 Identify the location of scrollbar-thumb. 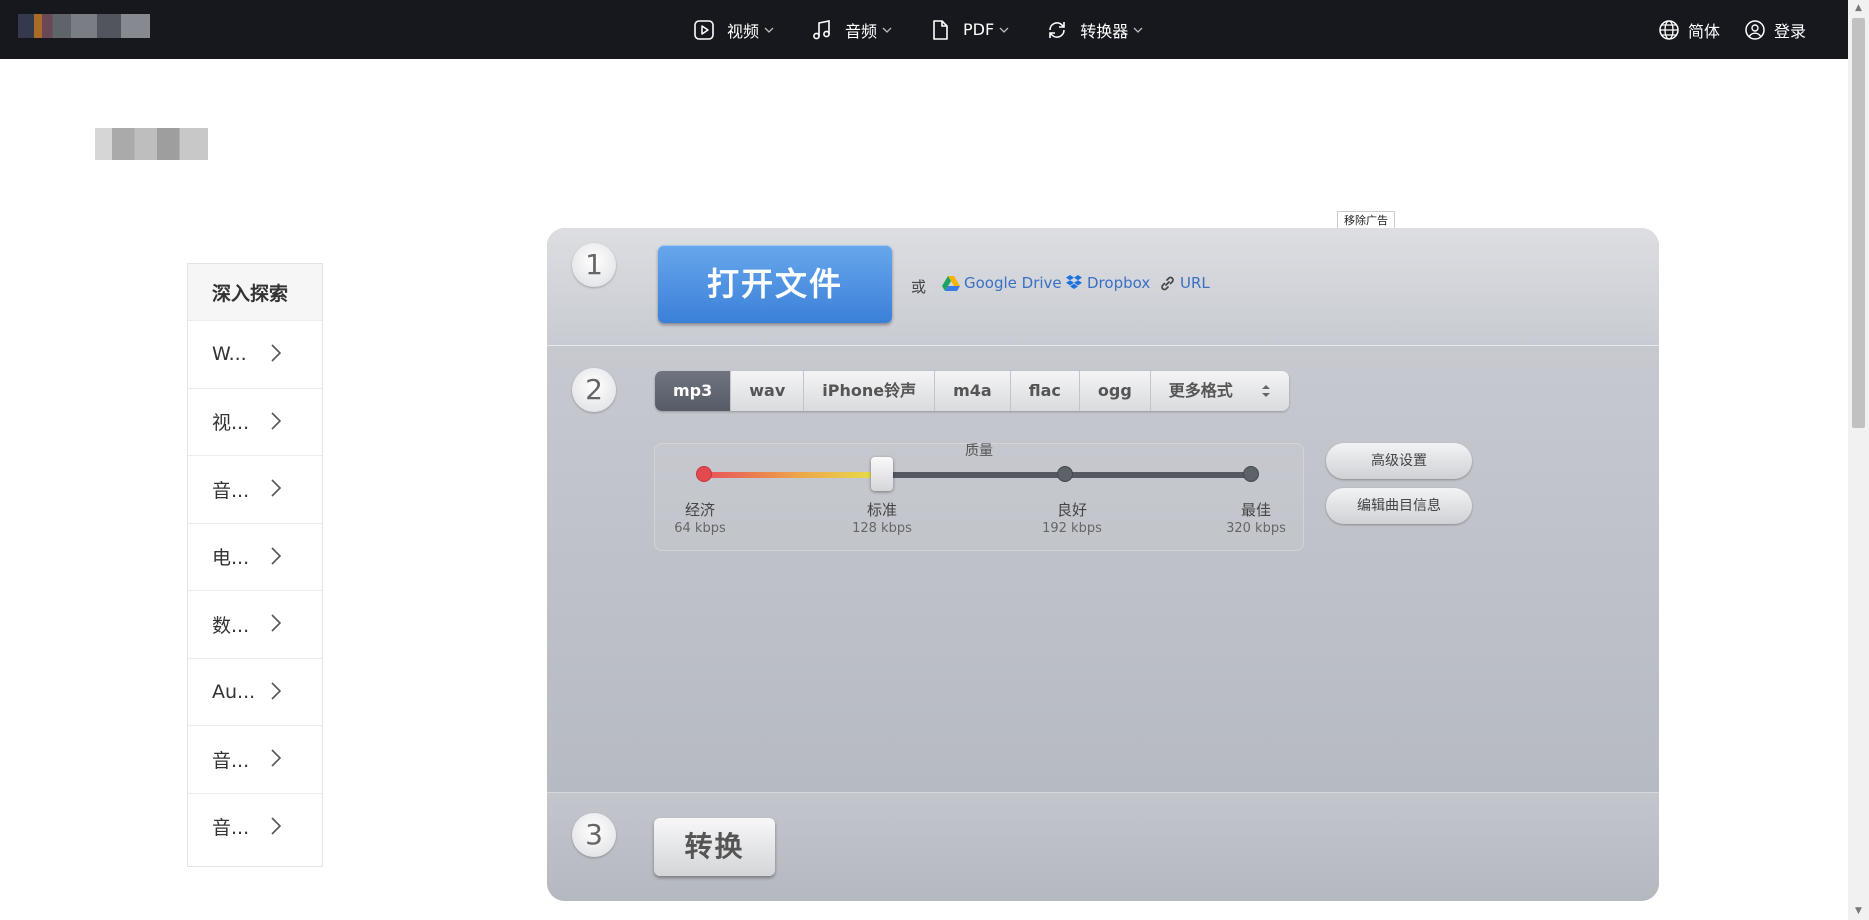
(1858, 223).